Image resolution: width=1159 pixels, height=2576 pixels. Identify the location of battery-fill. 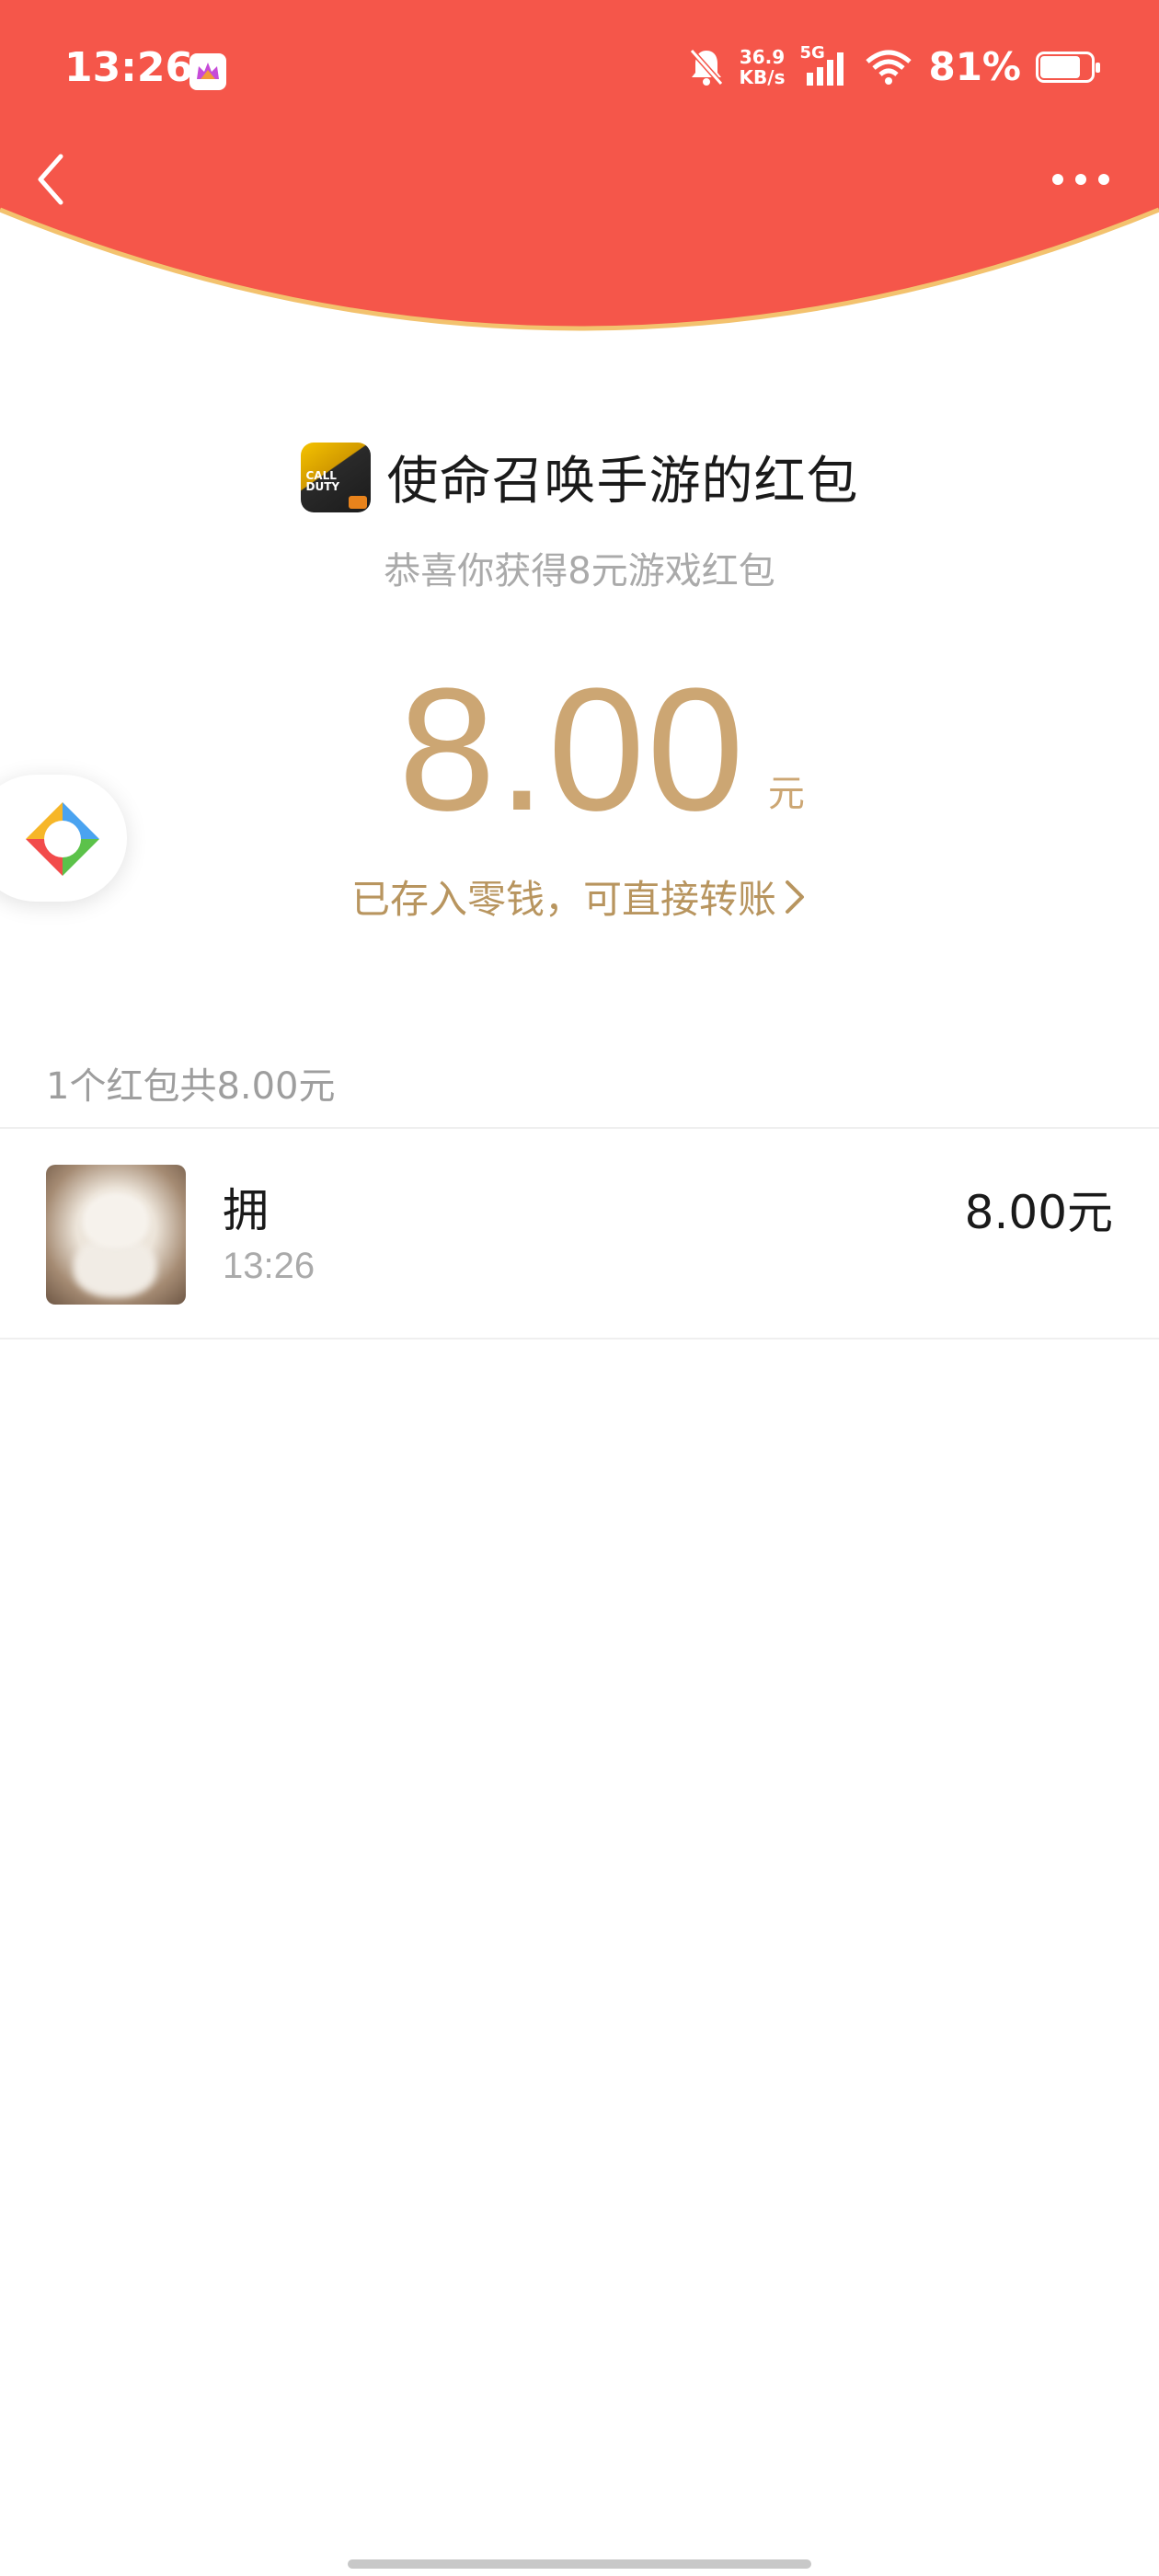
(1060, 66).